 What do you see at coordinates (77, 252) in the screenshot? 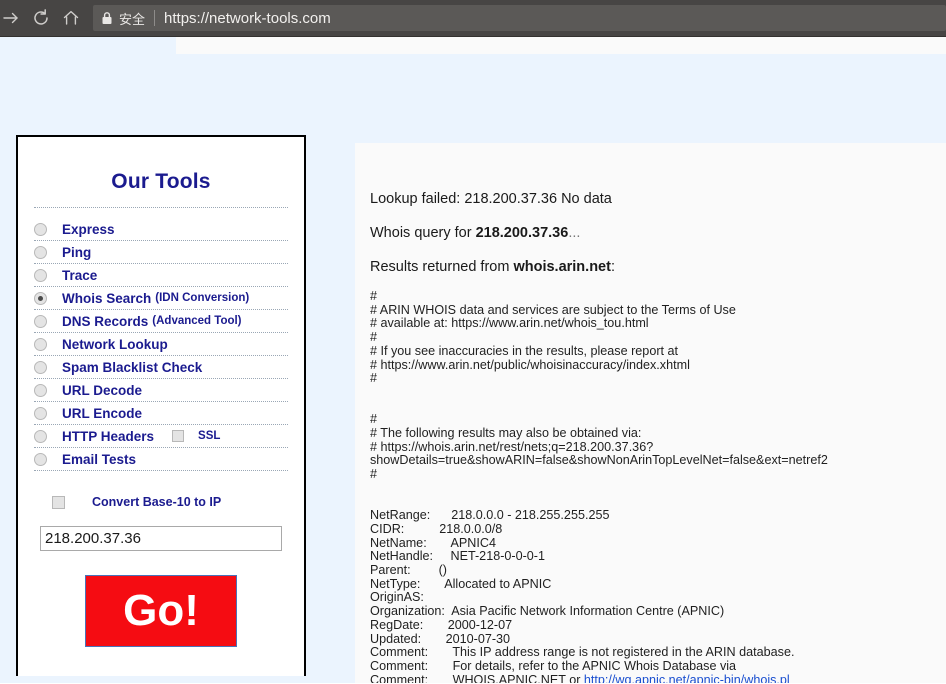
I see `tool-label-ping: Ping` at bounding box center [77, 252].